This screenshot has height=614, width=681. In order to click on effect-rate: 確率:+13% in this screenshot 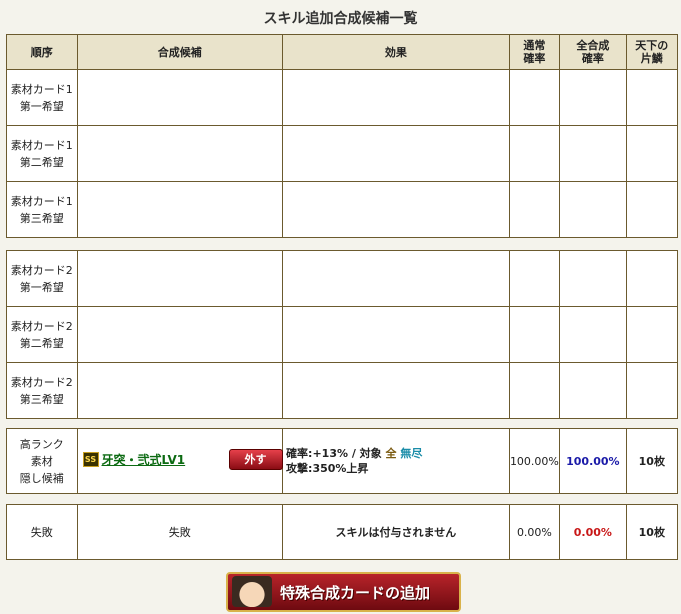, I will do `click(317, 453)`.